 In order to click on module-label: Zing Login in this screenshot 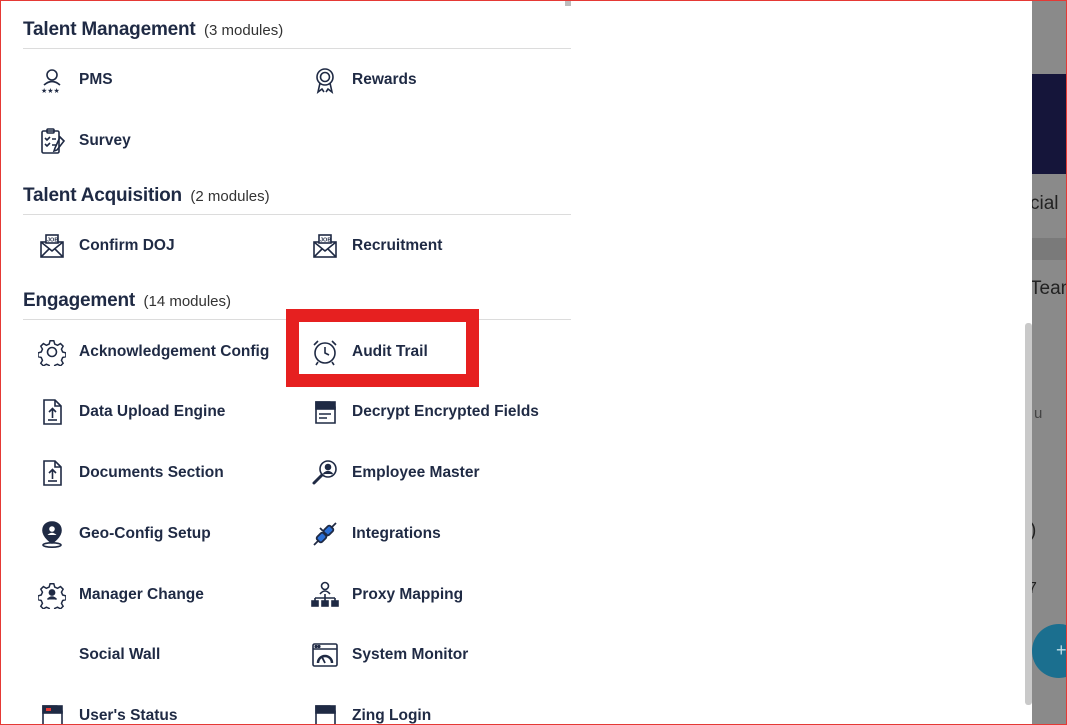, I will do `click(392, 715)`.